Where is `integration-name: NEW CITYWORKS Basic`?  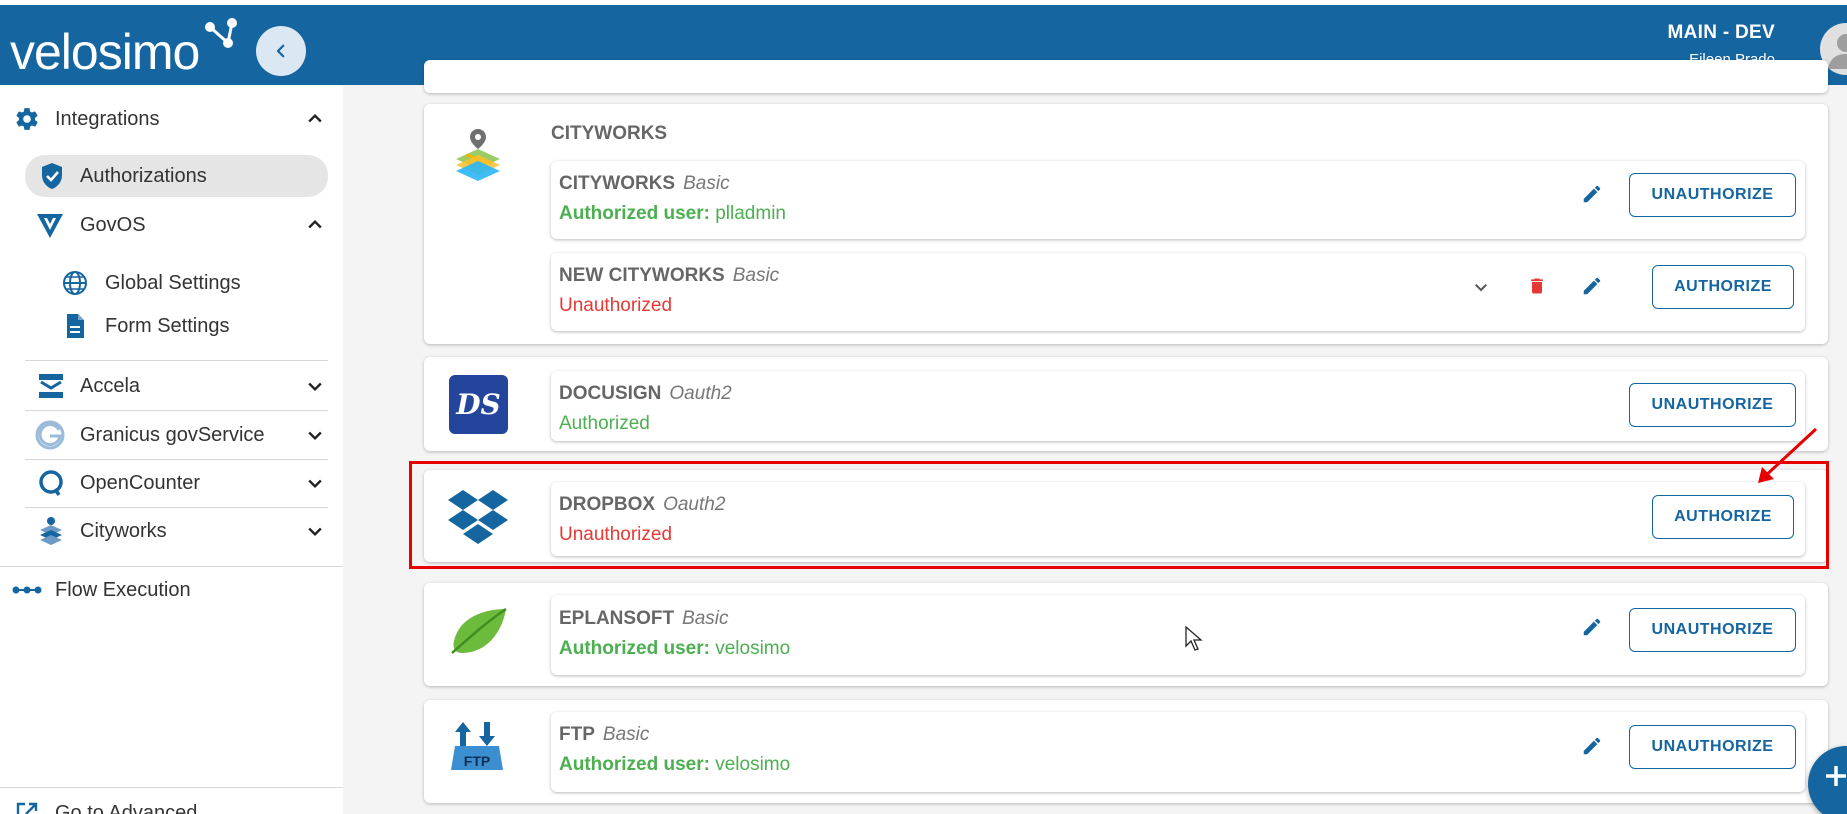 integration-name: NEW CITYWORKS Basic is located at coordinates (669, 275).